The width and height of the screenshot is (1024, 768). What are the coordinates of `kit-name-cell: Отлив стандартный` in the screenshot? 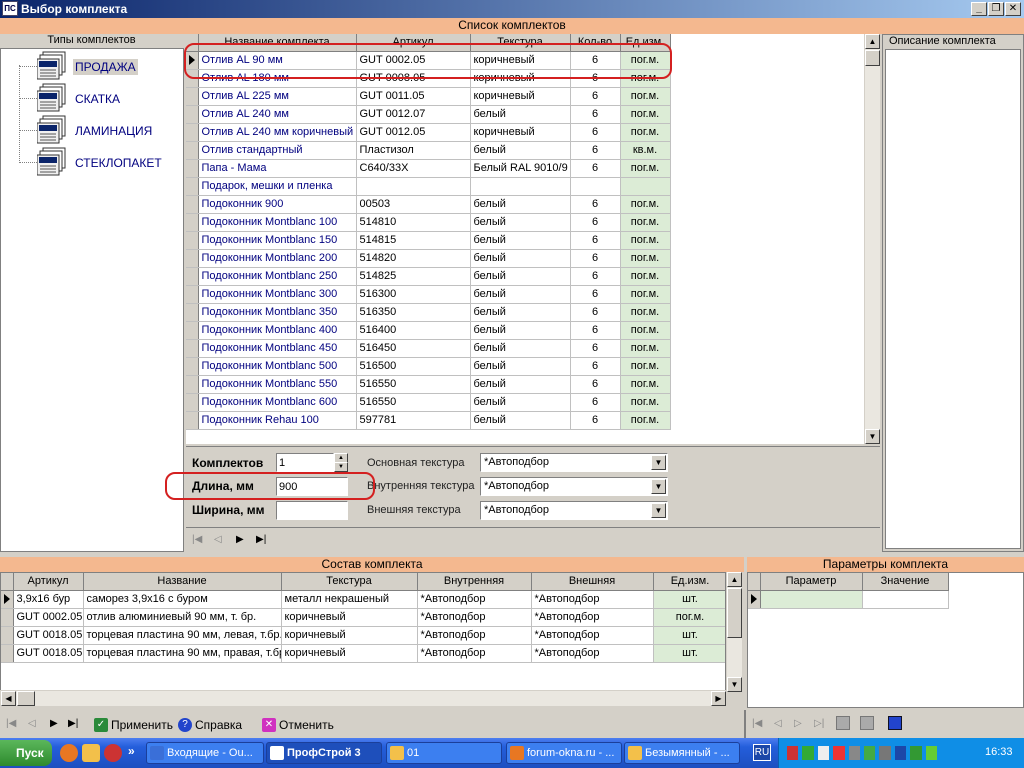 It's located at (277, 150).